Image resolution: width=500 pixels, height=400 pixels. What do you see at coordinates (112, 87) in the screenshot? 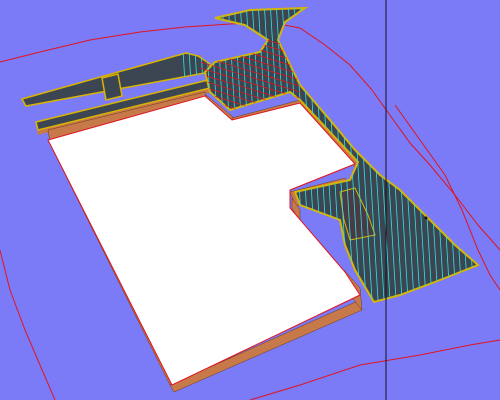
I see `strip-connector-surface` at bounding box center [112, 87].